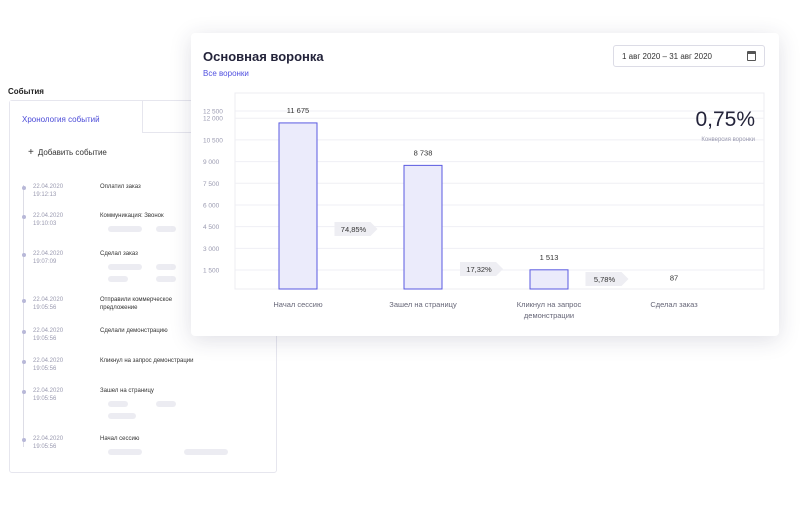 Image resolution: width=802 pixels, height=513 pixels. What do you see at coordinates (211, 249) in the screenshot?
I see `y-tick-label: 3 000` at bounding box center [211, 249].